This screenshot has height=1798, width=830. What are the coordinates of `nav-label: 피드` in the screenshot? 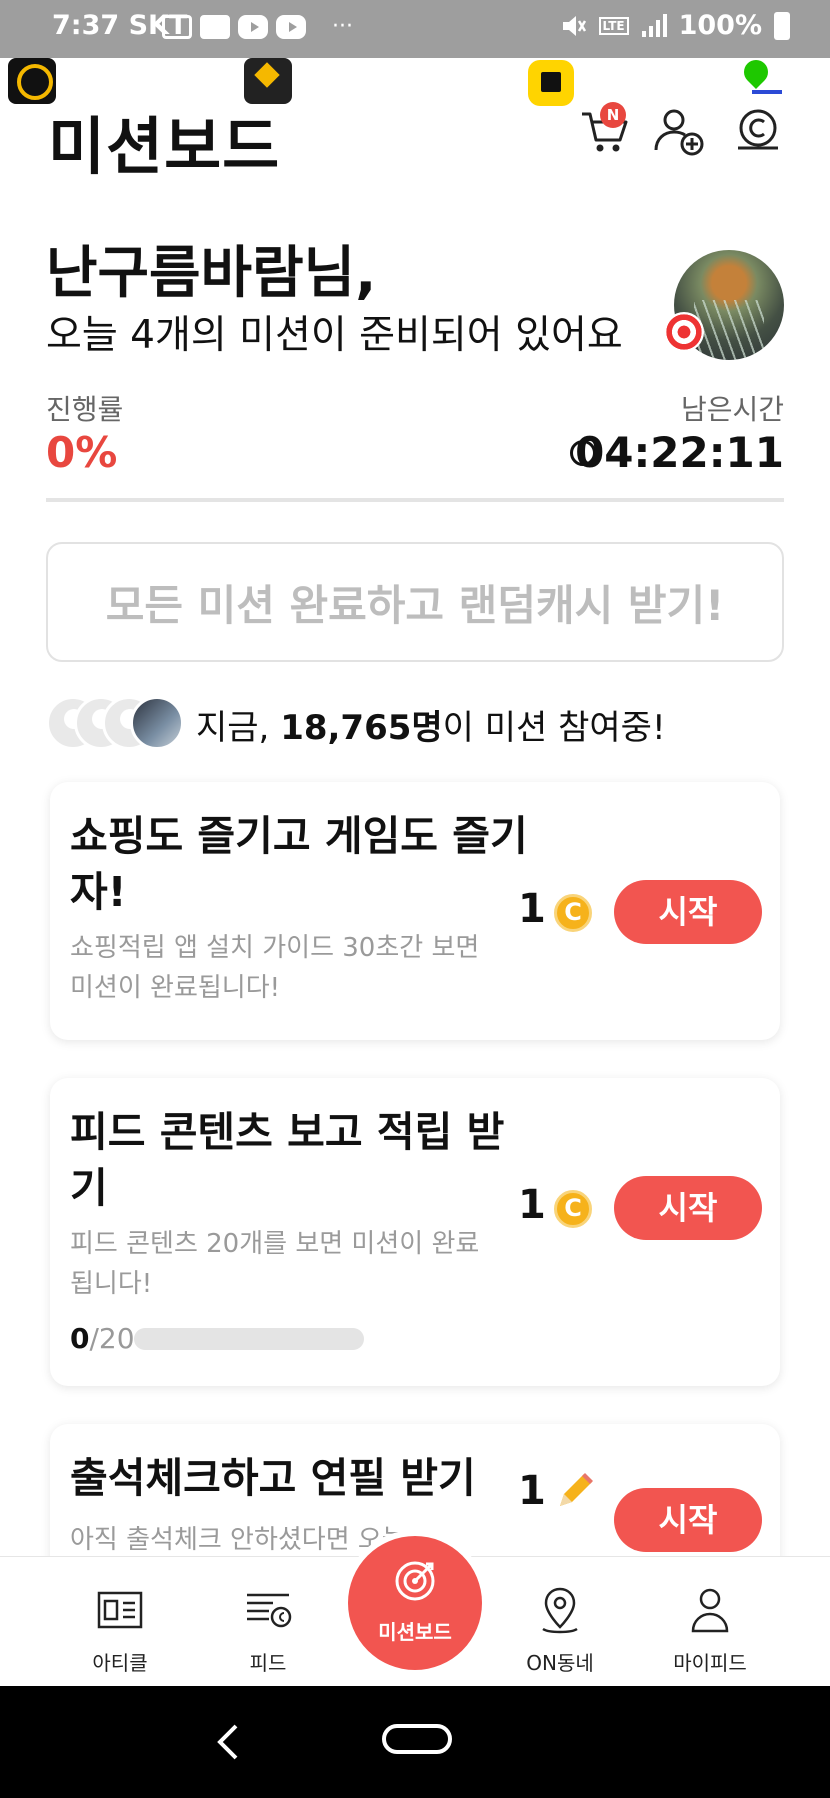 It's located at (268, 1663).